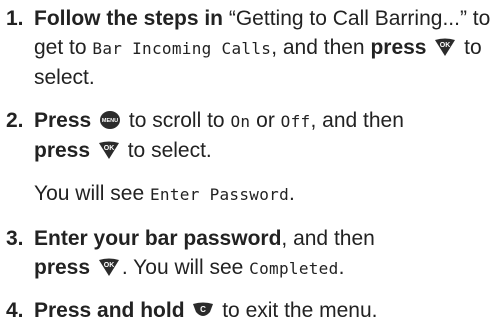 The width and height of the screenshot is (500, 331). Describe the element at coordinates (292, 193) in the screenshot. I see `note-text: .` at that location.